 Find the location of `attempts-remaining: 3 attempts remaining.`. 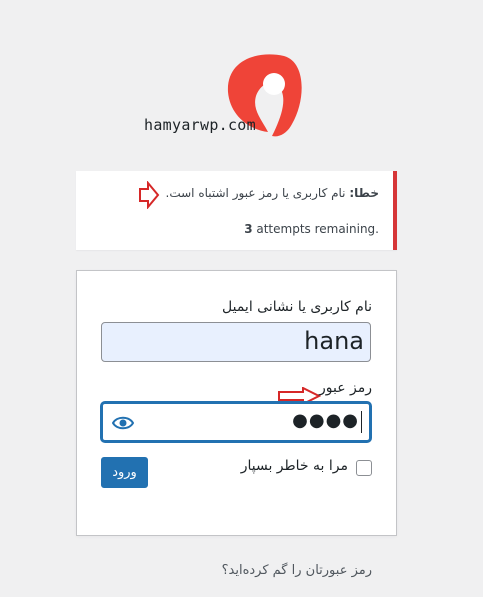

attempts-remaining: 3 attempts remaining. is located at coordinates (311, 229).